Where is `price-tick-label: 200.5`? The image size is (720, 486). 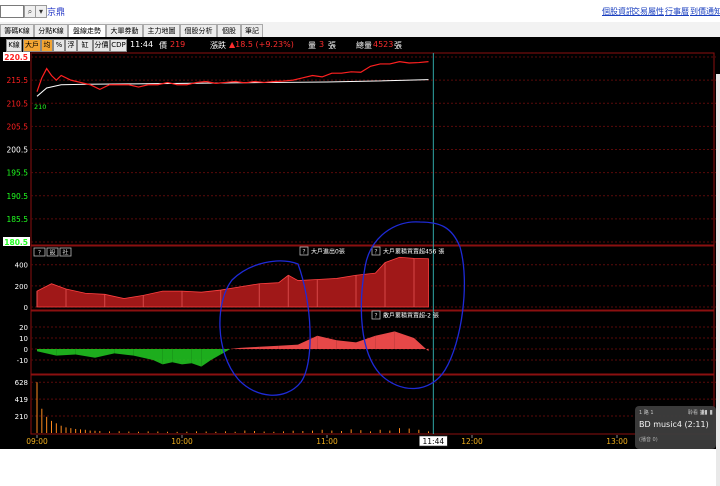
price-tick-label: 200.5 is located at coordinates (18, 150).